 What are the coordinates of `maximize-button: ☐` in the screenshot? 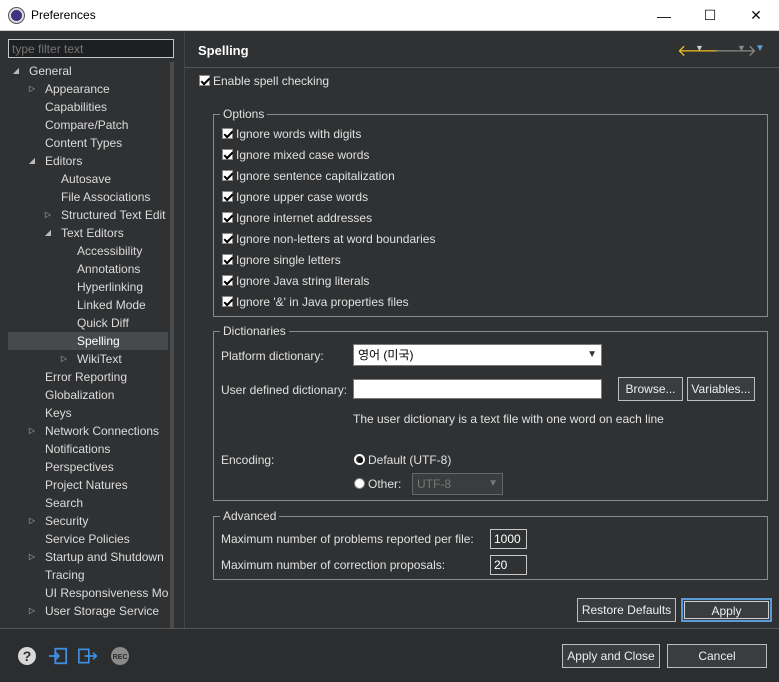 It's located at (710, 15).